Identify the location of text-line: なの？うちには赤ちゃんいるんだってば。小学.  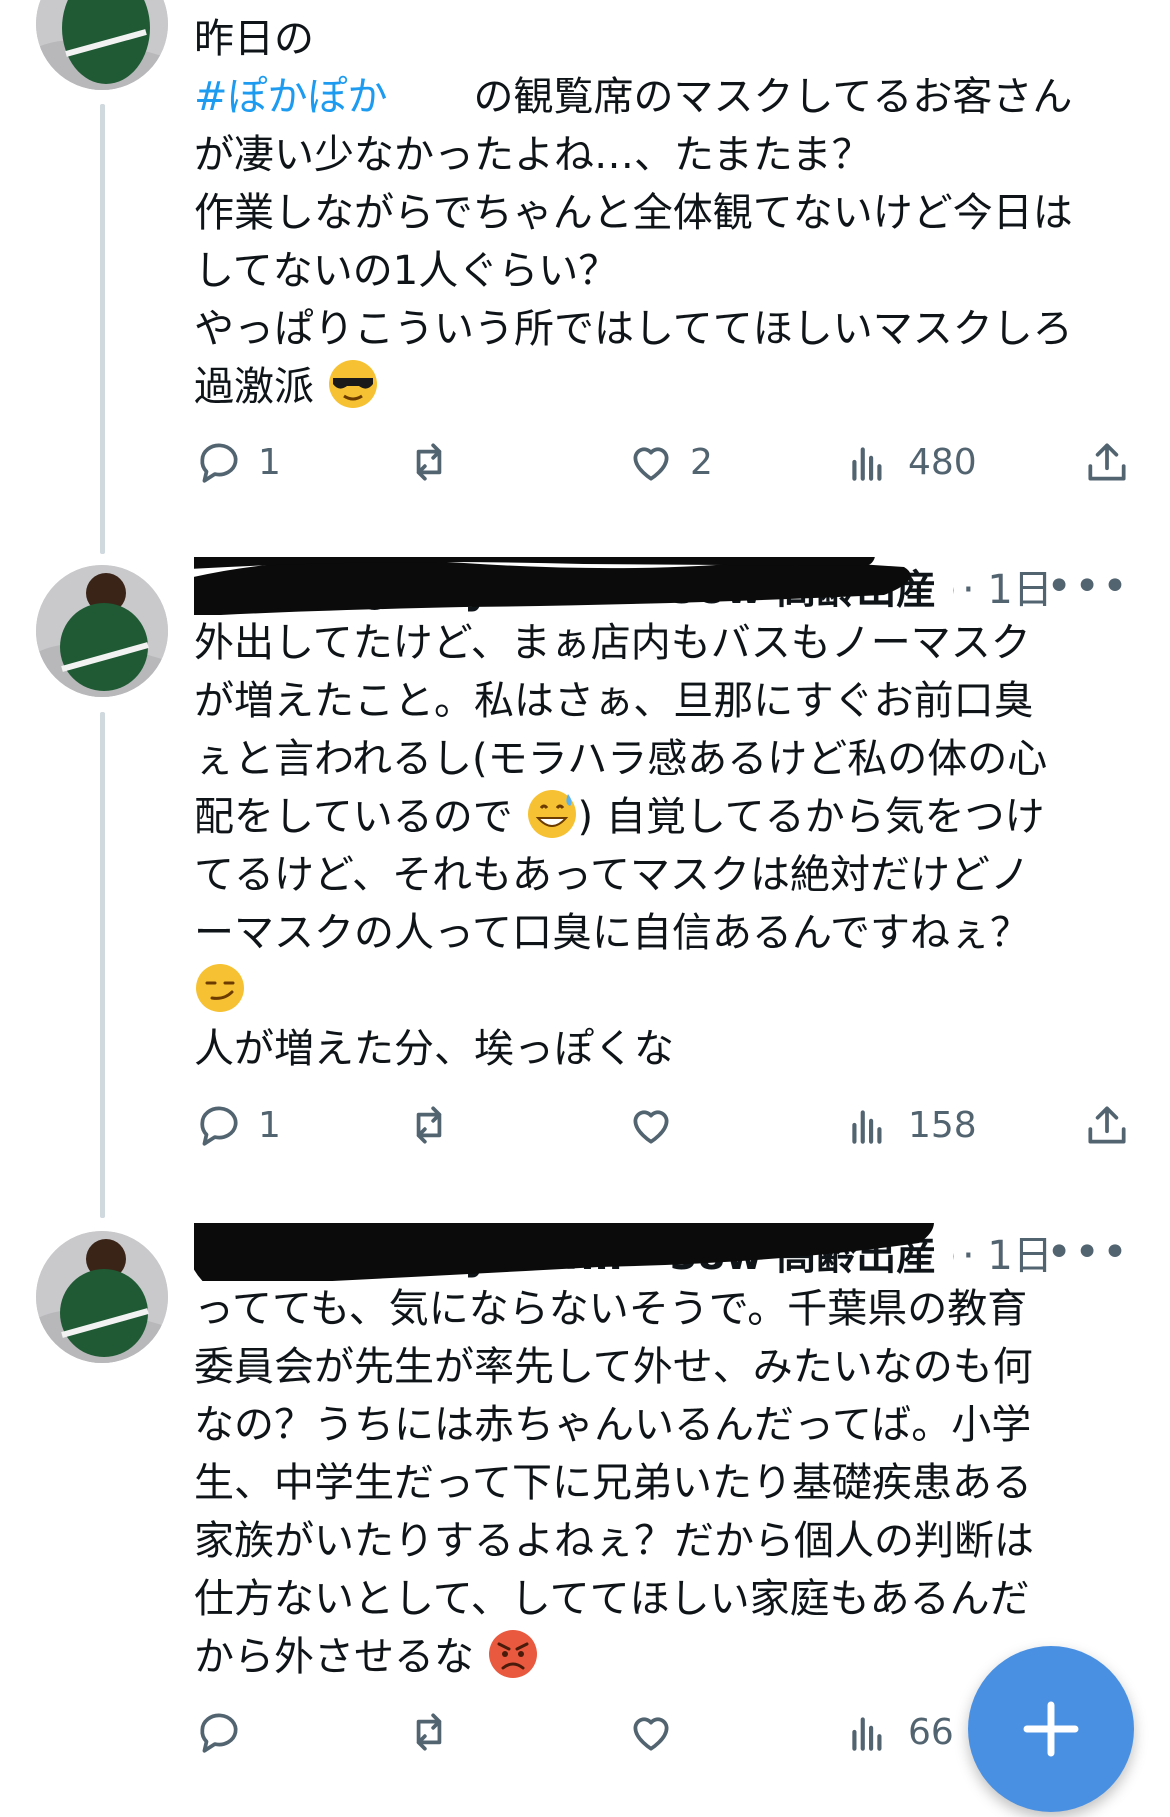
(613, 1425).